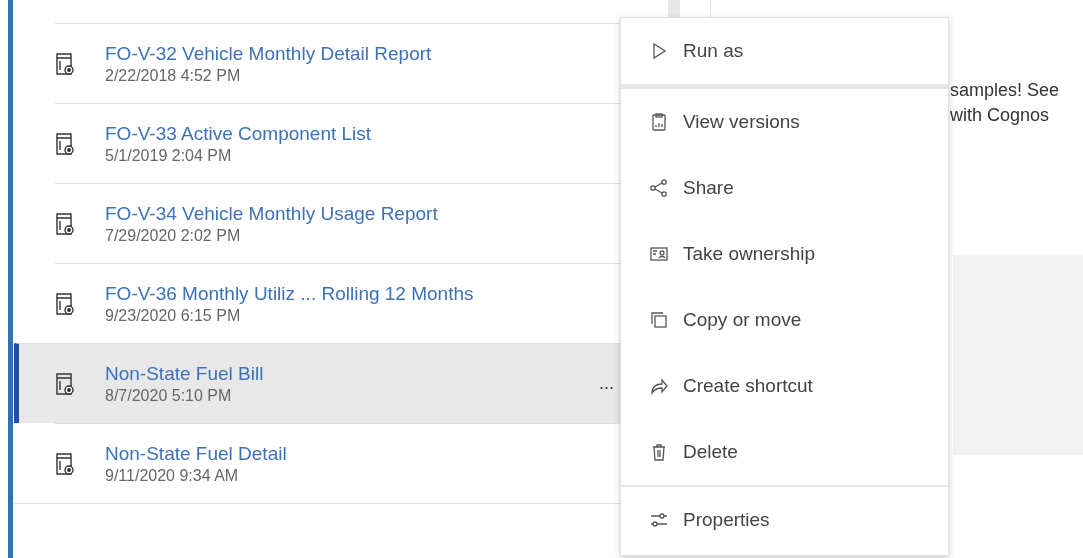 Image resolution: width=1083 pixels, height=558 pixels. Describe the element at coordinates (784, 254) in the screenshot. I see `menu-item: Take ownership` at that location.